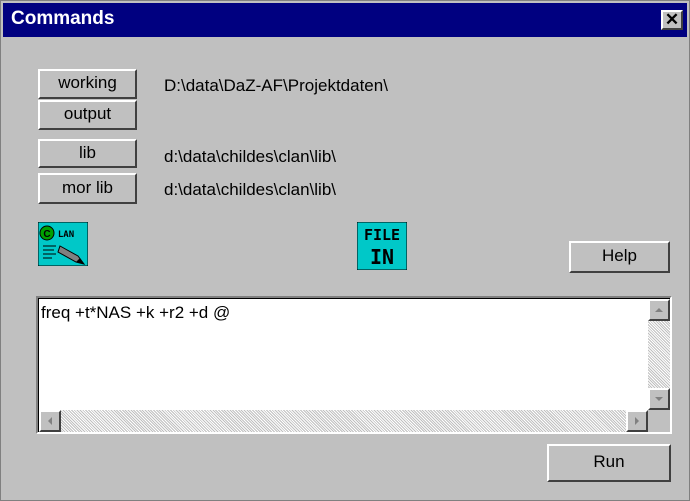 The height and width of the screenshot is (501, 690). Describe the element at coordinates (66, 235) in the screenshot. I see `clan-icon-text: LAN` at that location.